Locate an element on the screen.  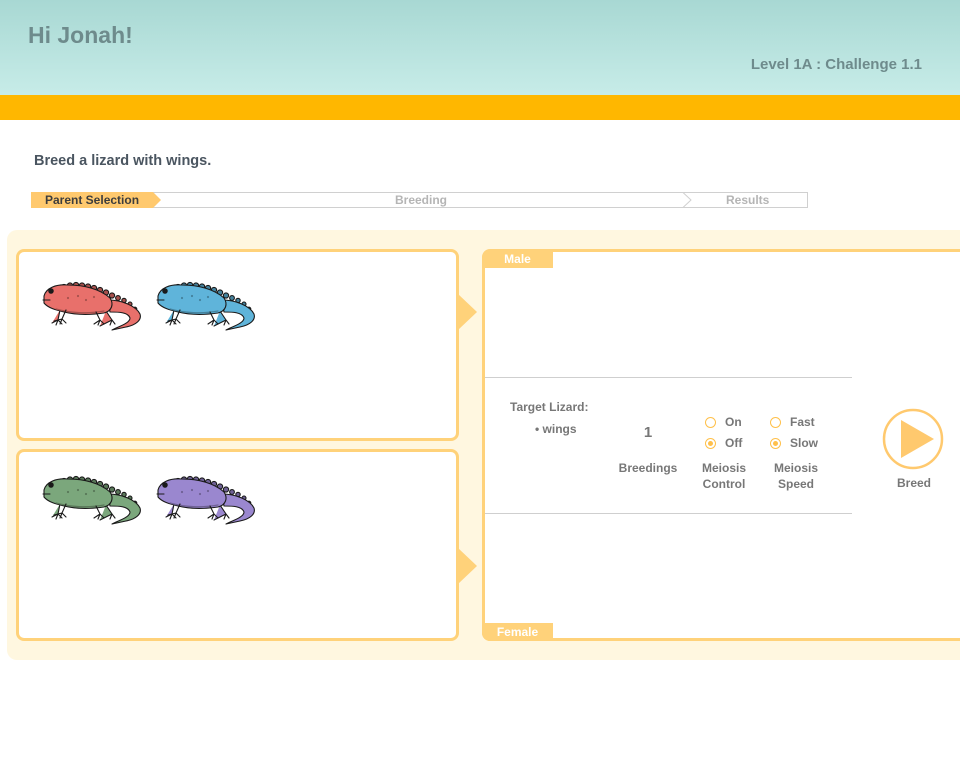
accent-bar is located at coordinates (480, 107).